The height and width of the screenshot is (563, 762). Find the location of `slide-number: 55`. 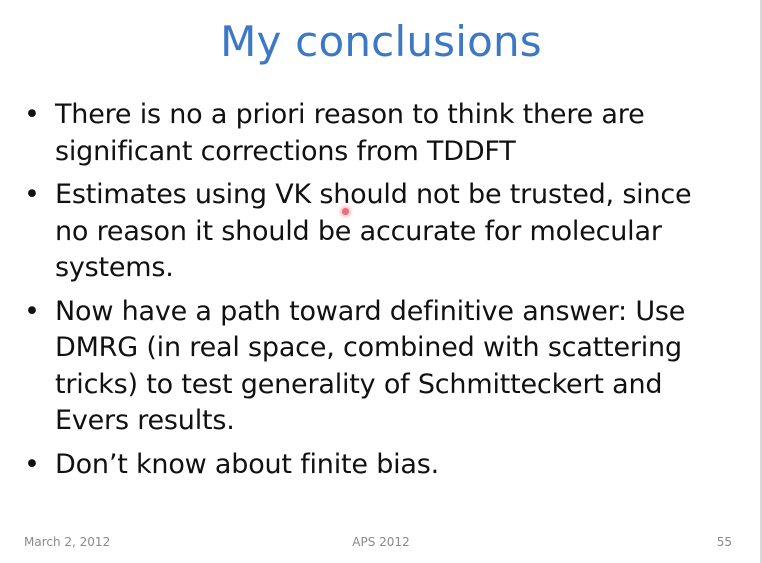

slide-number: 55 is located at coordinates (724, 542).